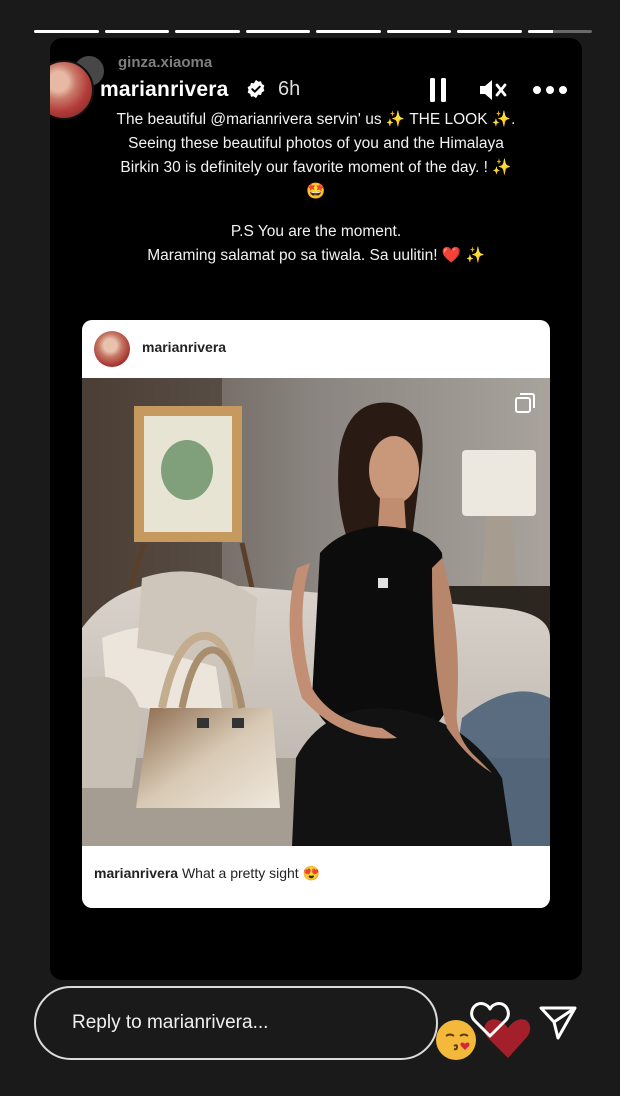 The image size is (620, 1096). I want to click on more-options-button, so click(550, 90).